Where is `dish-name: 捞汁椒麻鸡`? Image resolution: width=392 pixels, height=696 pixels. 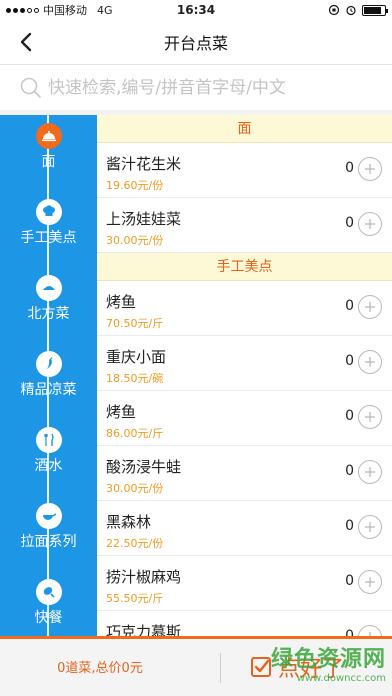
dish-name: 捞汁椒麻鸡 is located at coordinates (144, 577).